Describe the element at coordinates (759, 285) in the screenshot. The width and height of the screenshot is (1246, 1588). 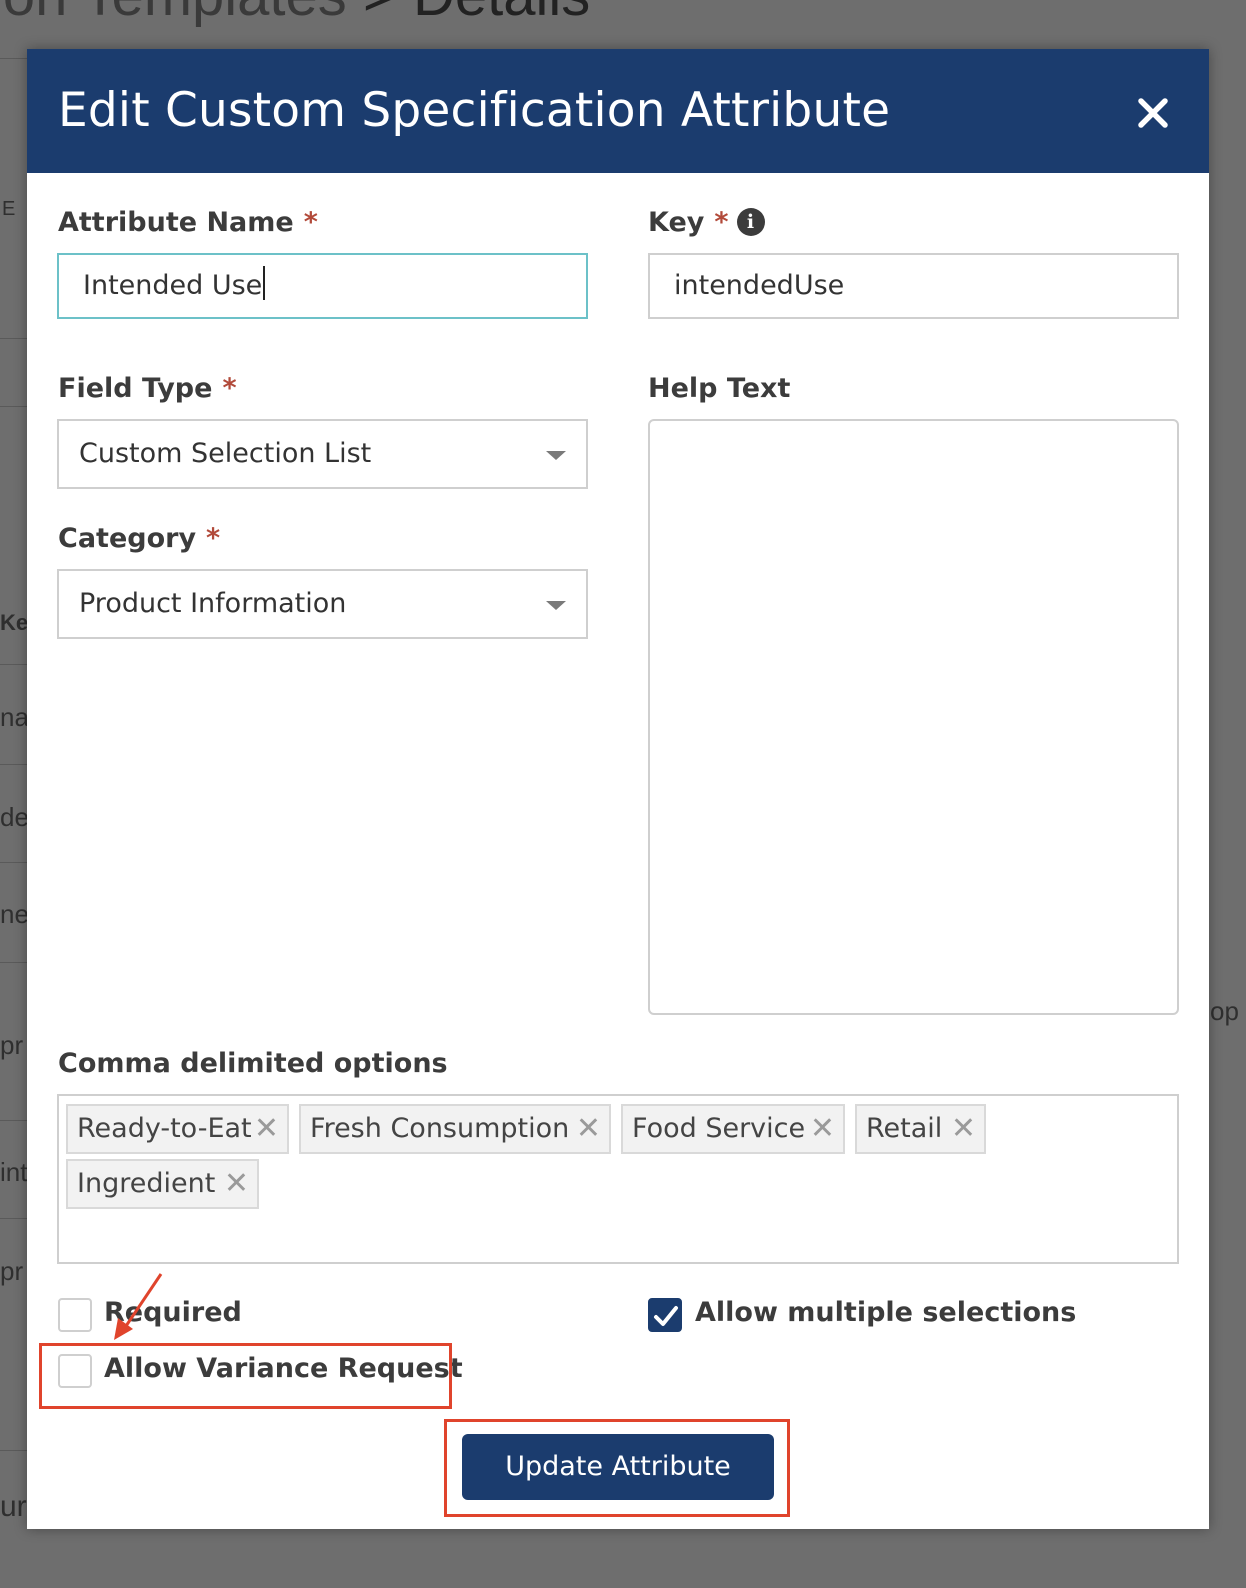
I see `key-value: intendedUse` at that location.